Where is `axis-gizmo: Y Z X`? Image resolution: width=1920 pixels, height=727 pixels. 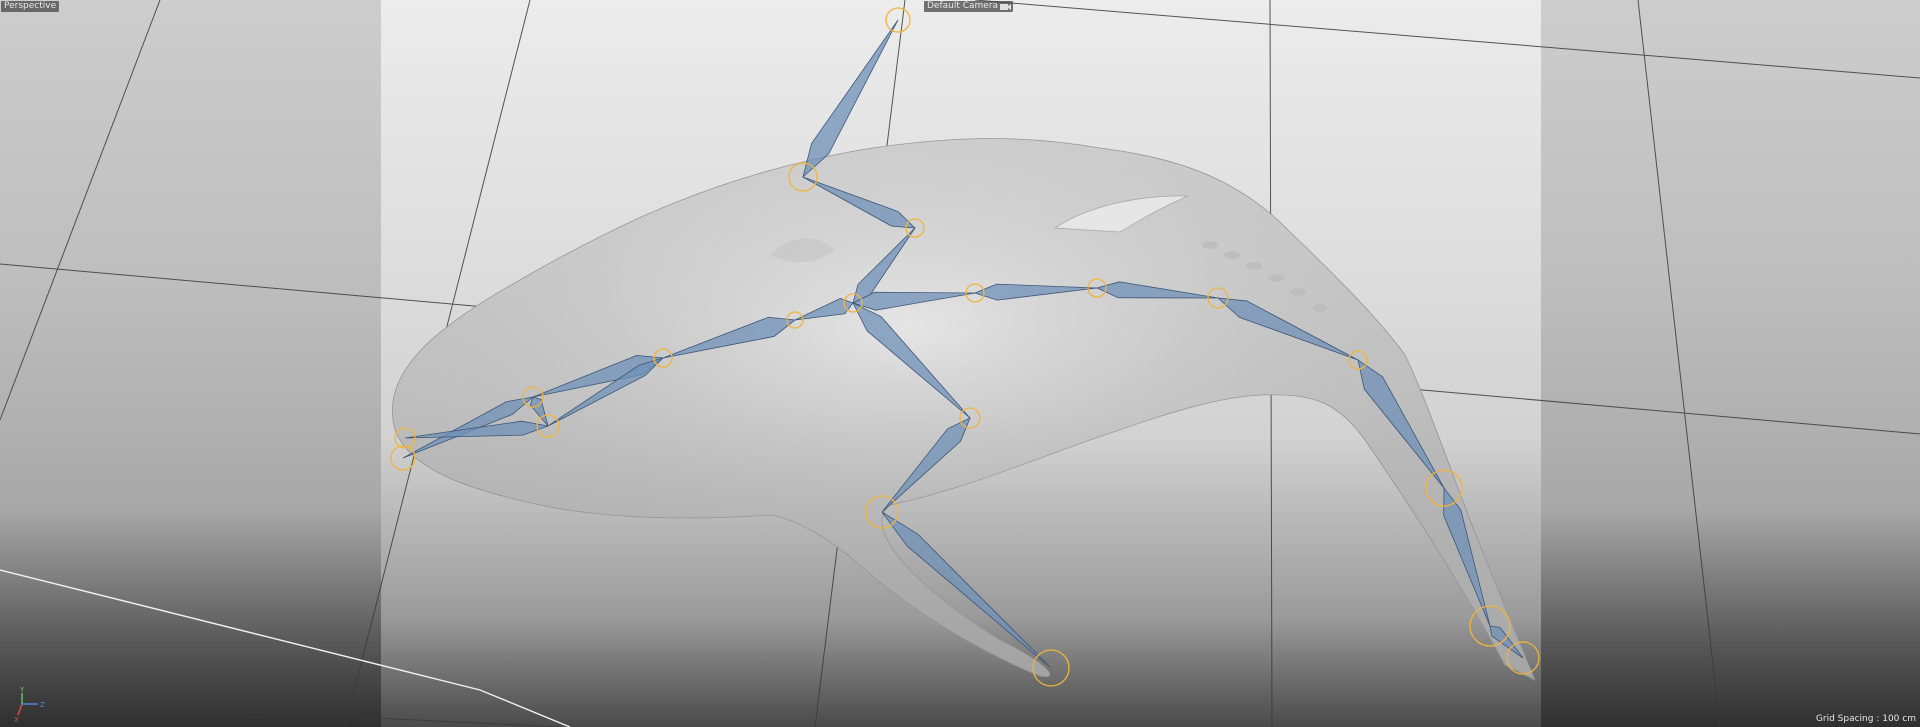
axis-gizmo: Y Z X is located at coordinates (29, 704).